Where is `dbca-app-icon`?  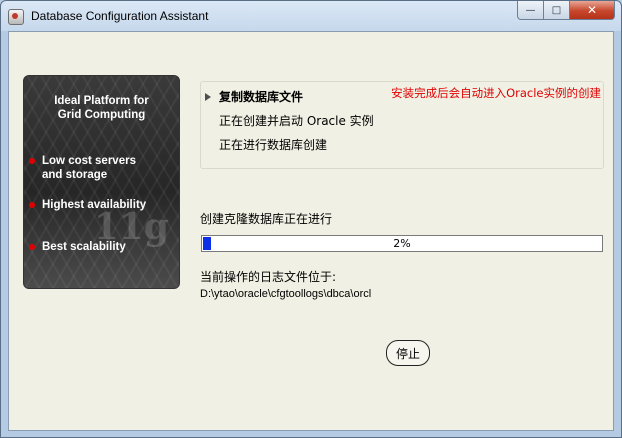
dbca-app-icon is located at coordinates (16, 17).